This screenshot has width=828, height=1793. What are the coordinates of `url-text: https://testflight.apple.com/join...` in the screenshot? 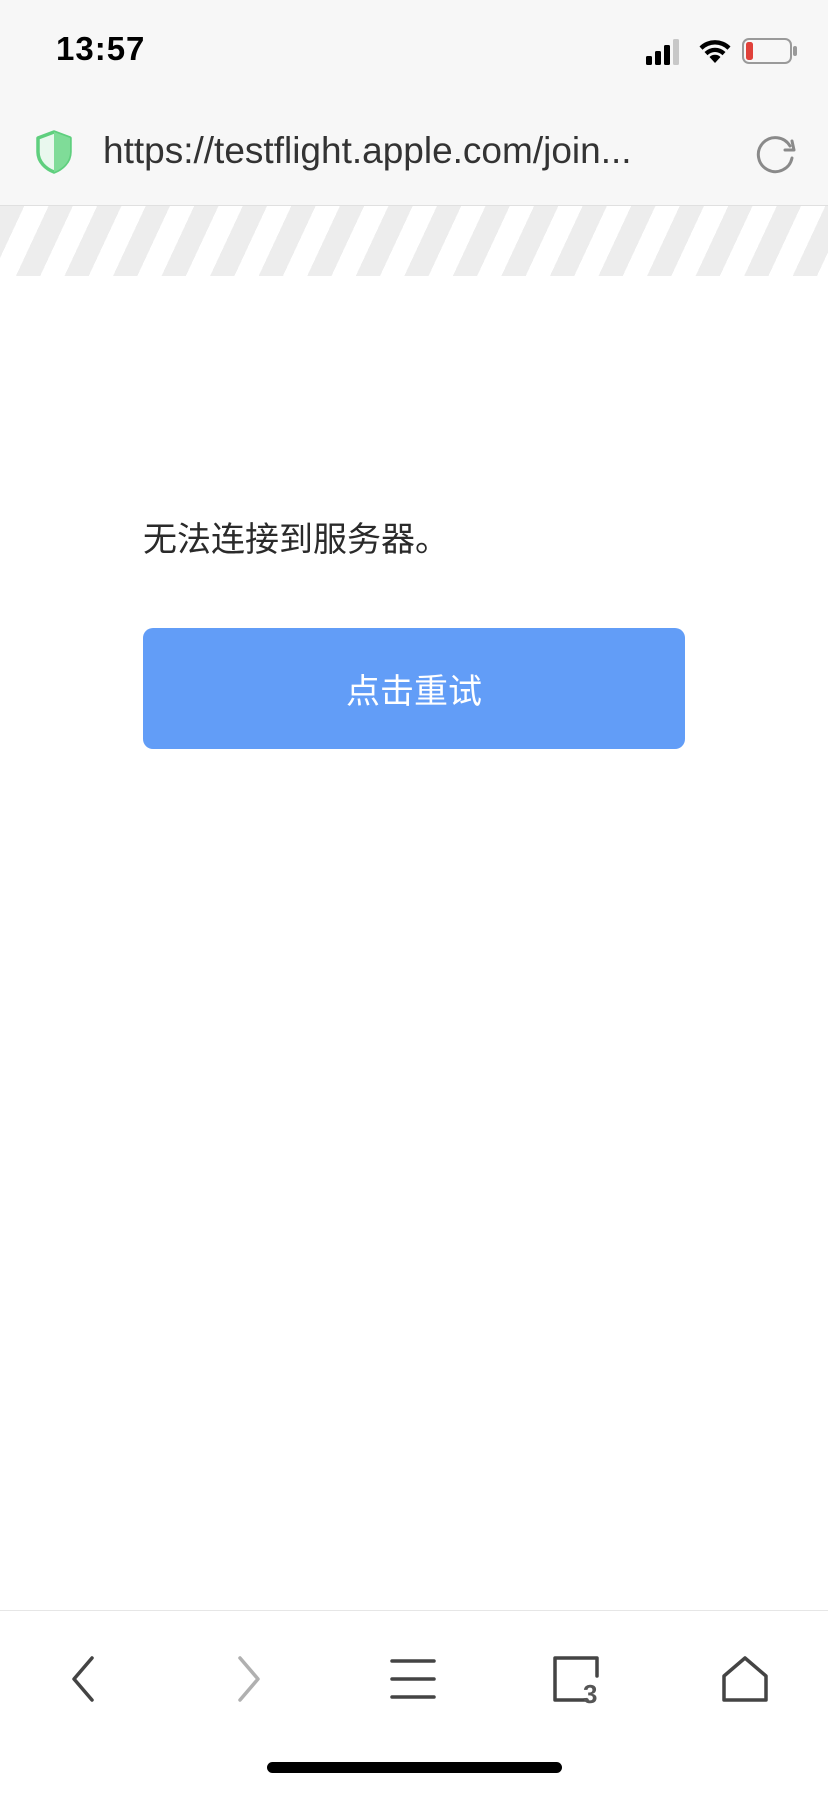 It's located at (393, 151).